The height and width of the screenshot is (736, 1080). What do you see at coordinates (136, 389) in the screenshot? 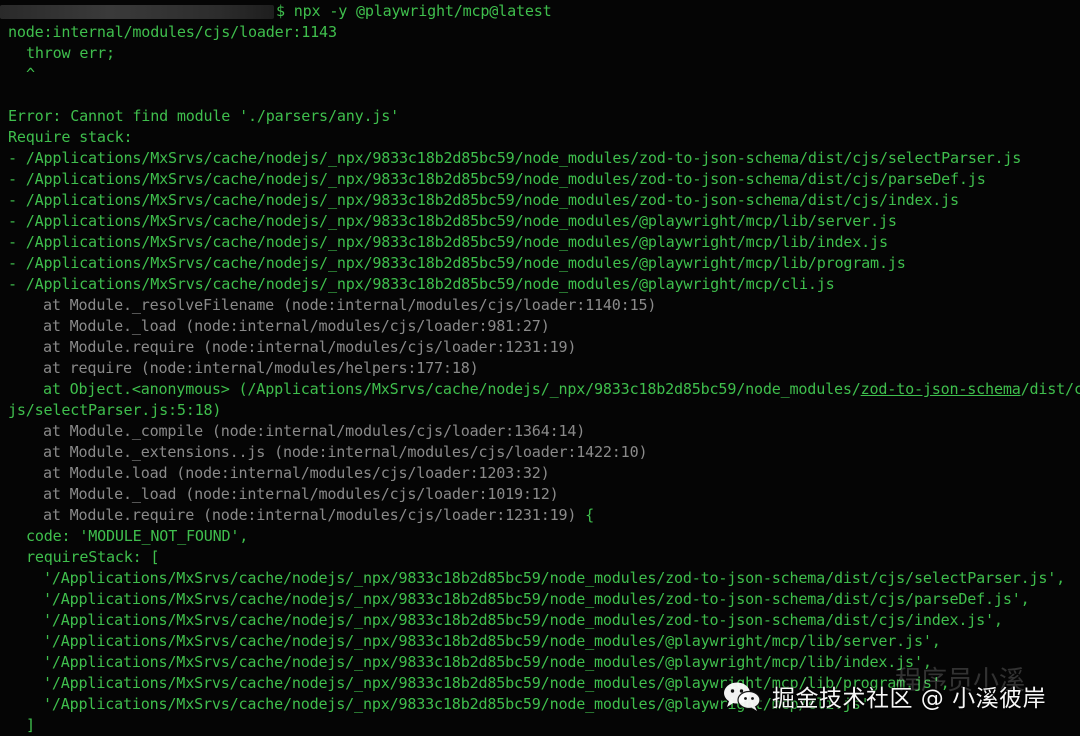
I see `frame-function: at Object.<anonymous>` at bounding box center [136, 389].